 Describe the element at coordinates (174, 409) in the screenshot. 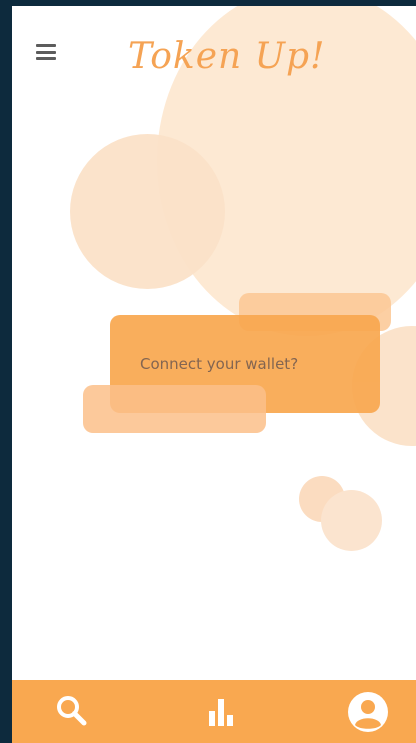

I see `decorative-card-bottom` at that location.